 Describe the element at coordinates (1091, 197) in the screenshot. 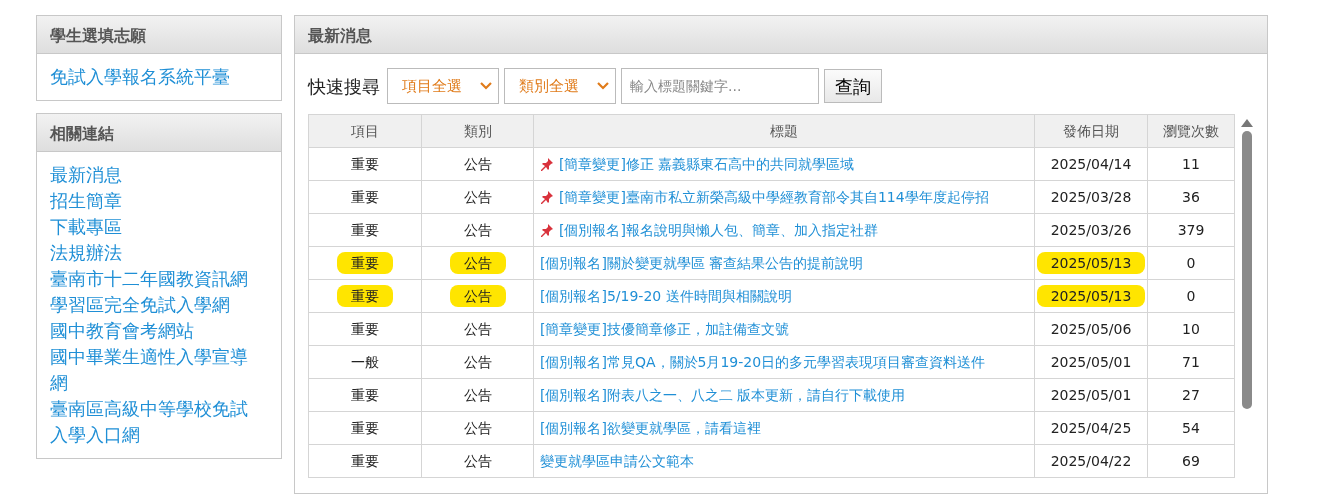

I see `table-cell: 2025/03/28` at that location.